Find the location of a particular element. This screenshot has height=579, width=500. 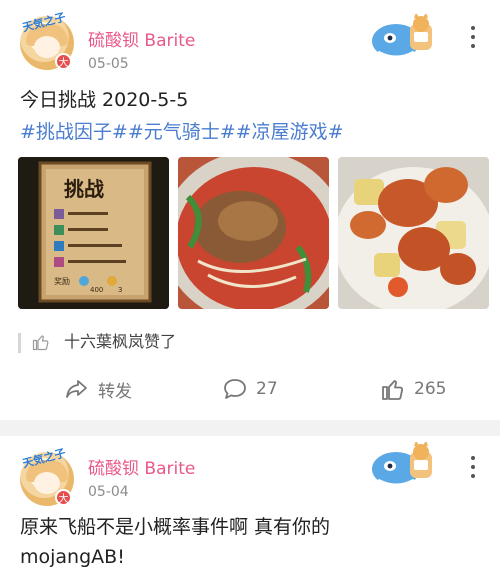

post-image-rice is located at coordinates (413, 233).